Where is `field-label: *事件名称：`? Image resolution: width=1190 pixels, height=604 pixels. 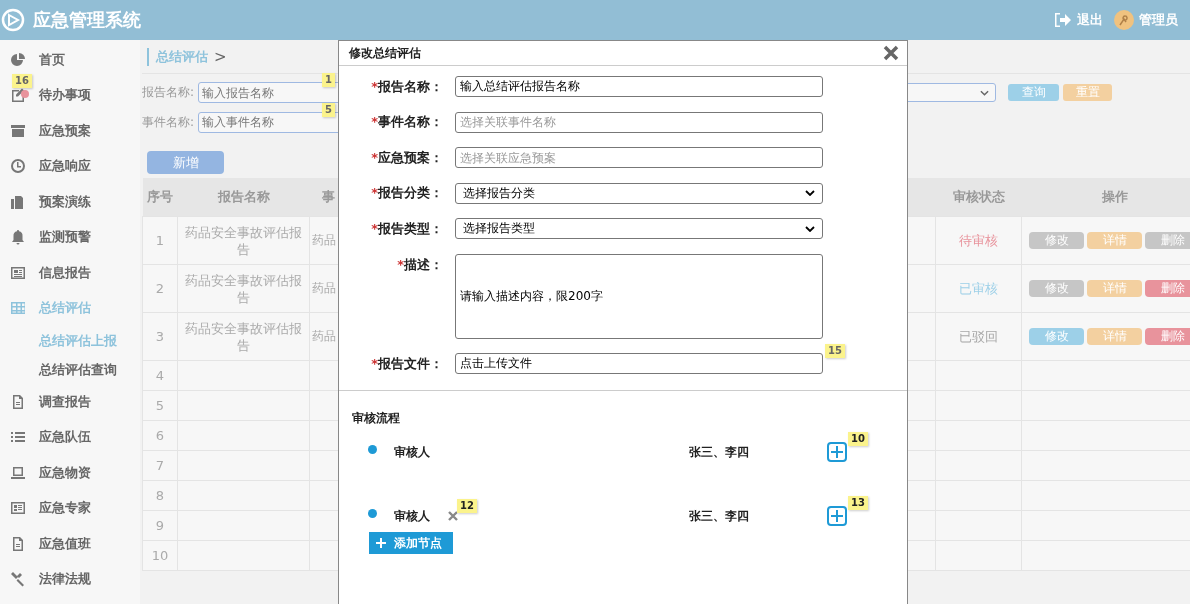 field-label: *事件名称： is located at coordinates (406, 122).